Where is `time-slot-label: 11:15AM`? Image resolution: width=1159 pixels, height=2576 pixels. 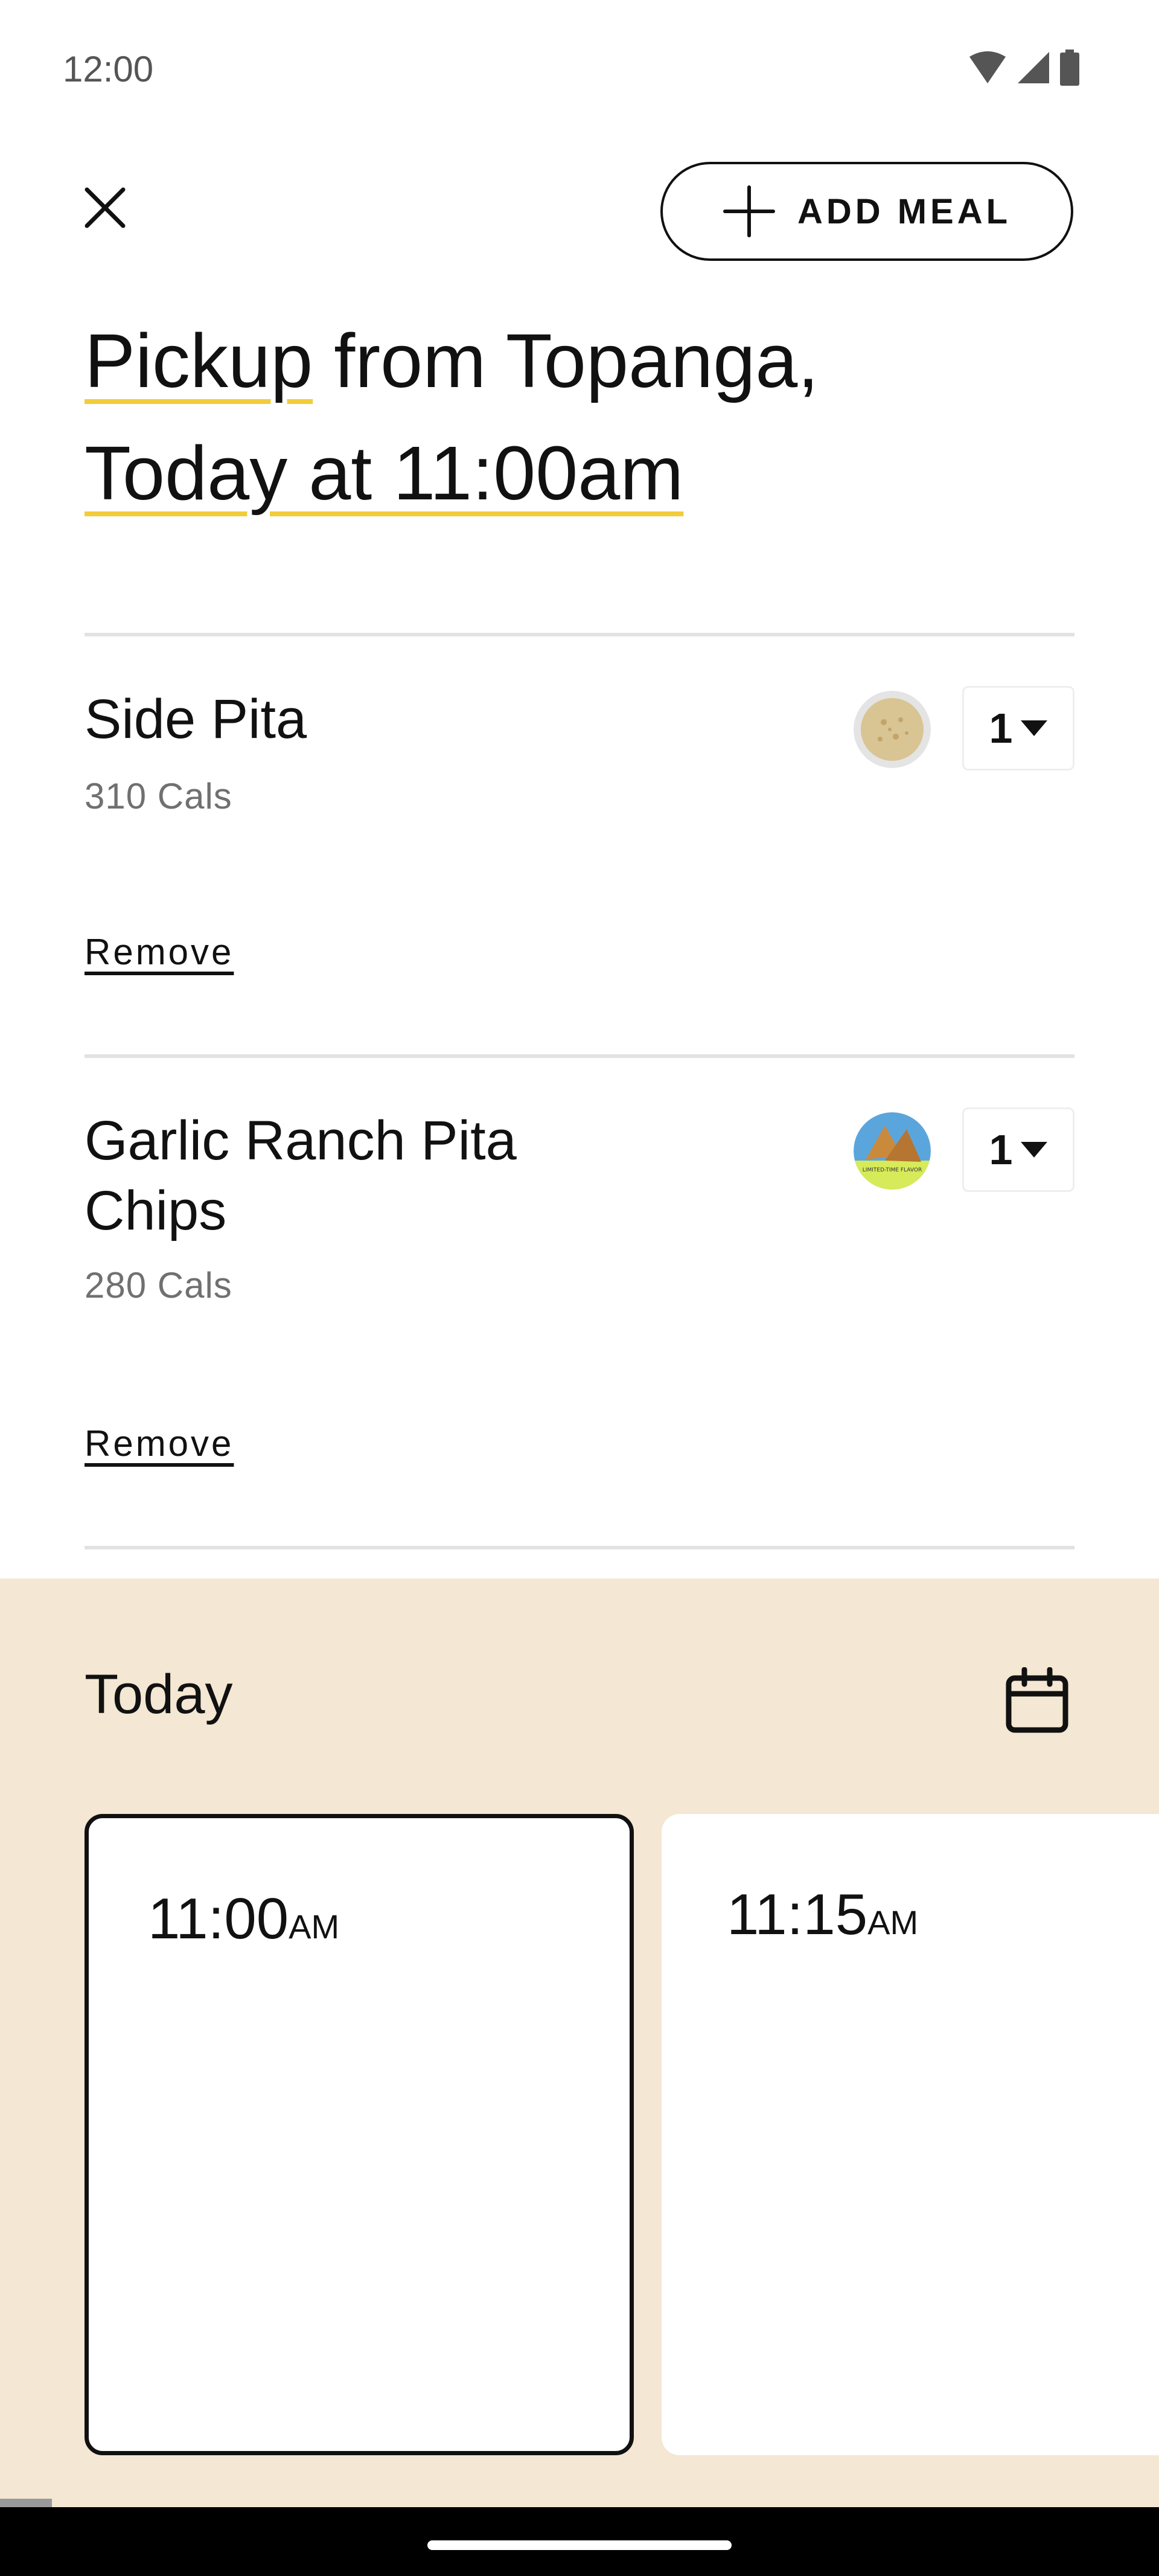 time-slot-label: 11:15AM is located at coordinates (822, 1915).